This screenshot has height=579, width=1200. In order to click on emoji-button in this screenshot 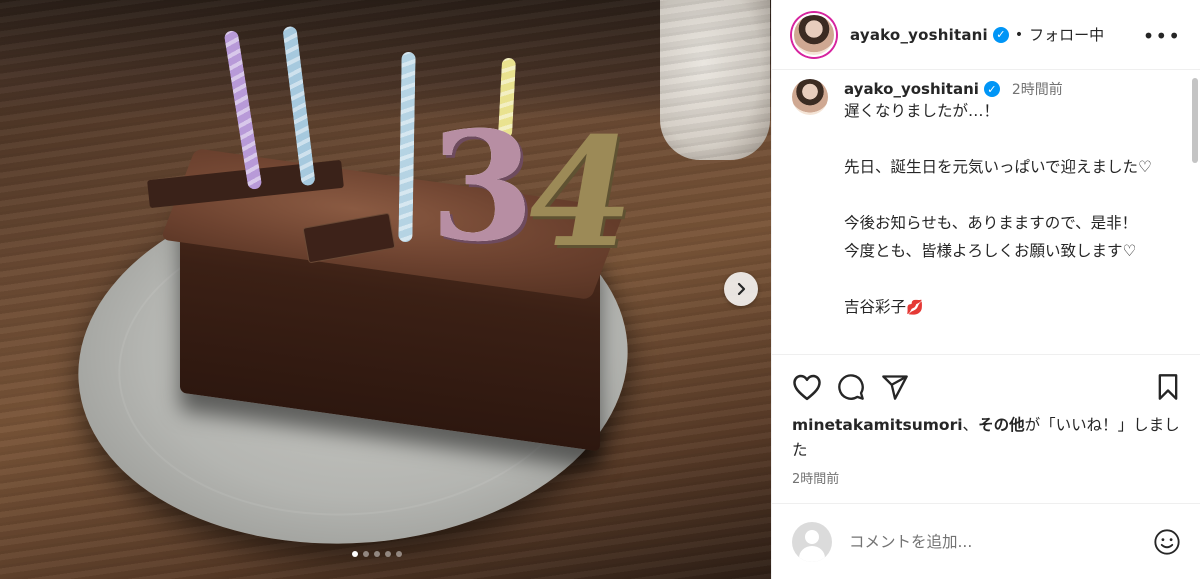, I will do `click(1167, 542)`.